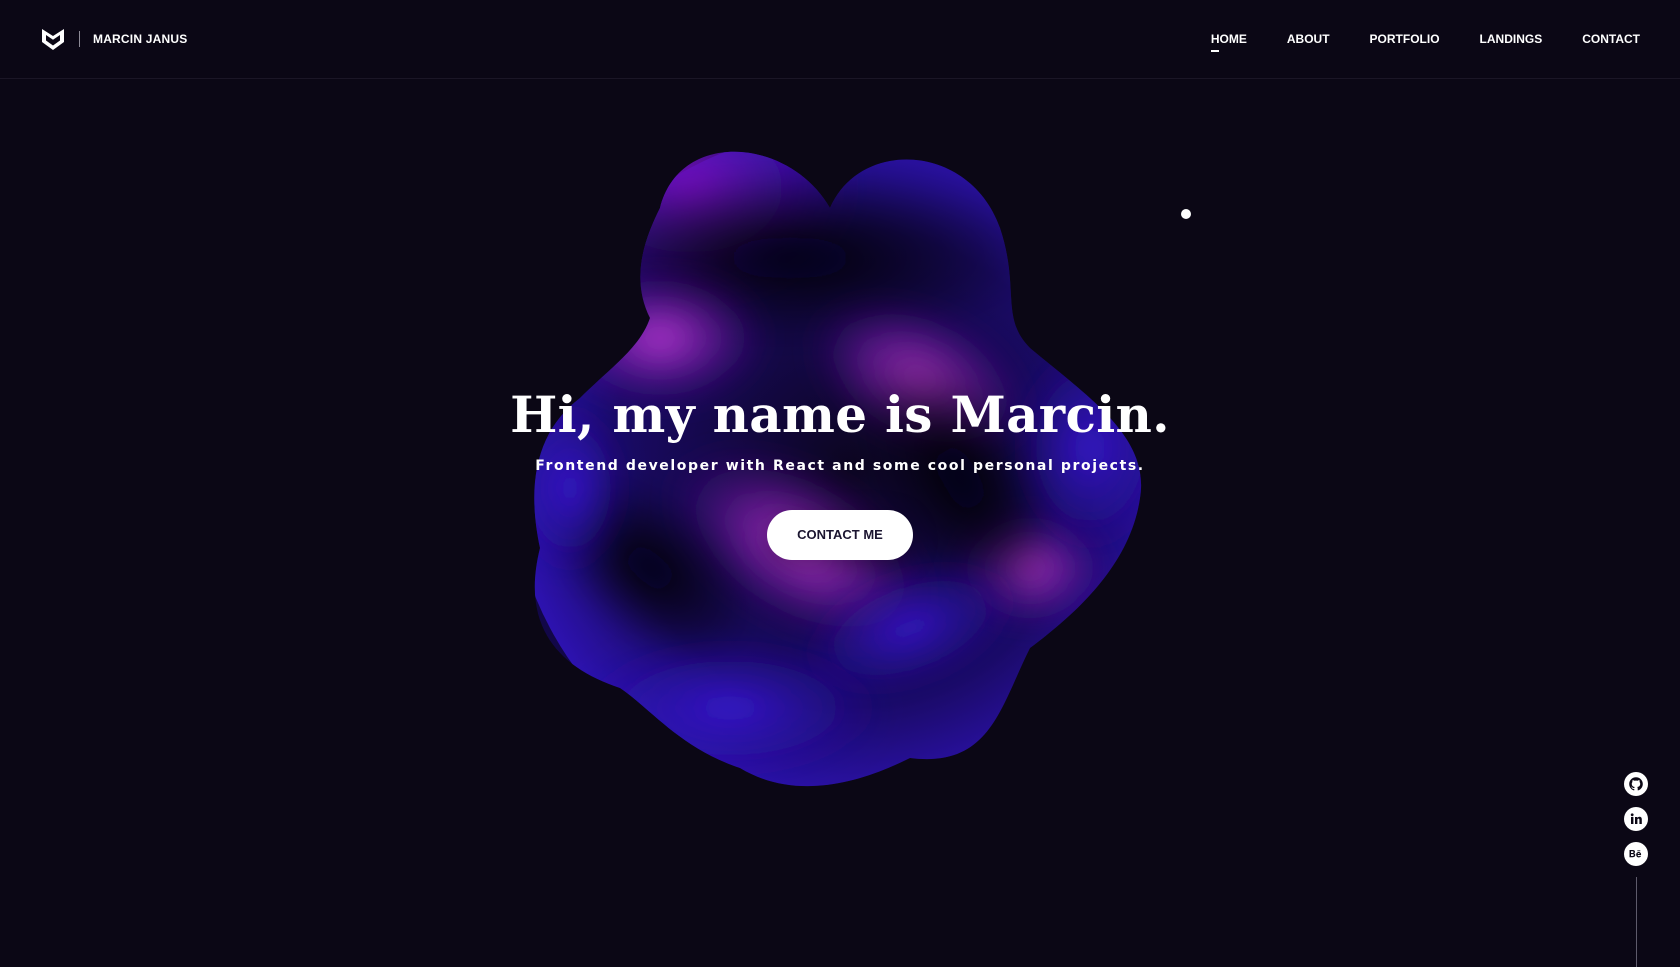  What do you see at coordinates (1405, 39) in the screenshot?
I see `nav-item-portfolio: PORTFOLIO` at bounding box center [1405, 39].